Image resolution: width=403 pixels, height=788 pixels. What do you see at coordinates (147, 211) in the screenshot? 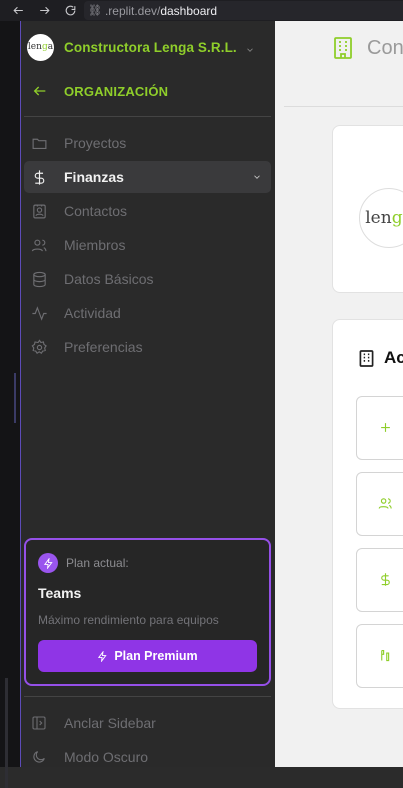
I see `sidebar-item-contactos: Contactos` at bounding box center [147, 211].